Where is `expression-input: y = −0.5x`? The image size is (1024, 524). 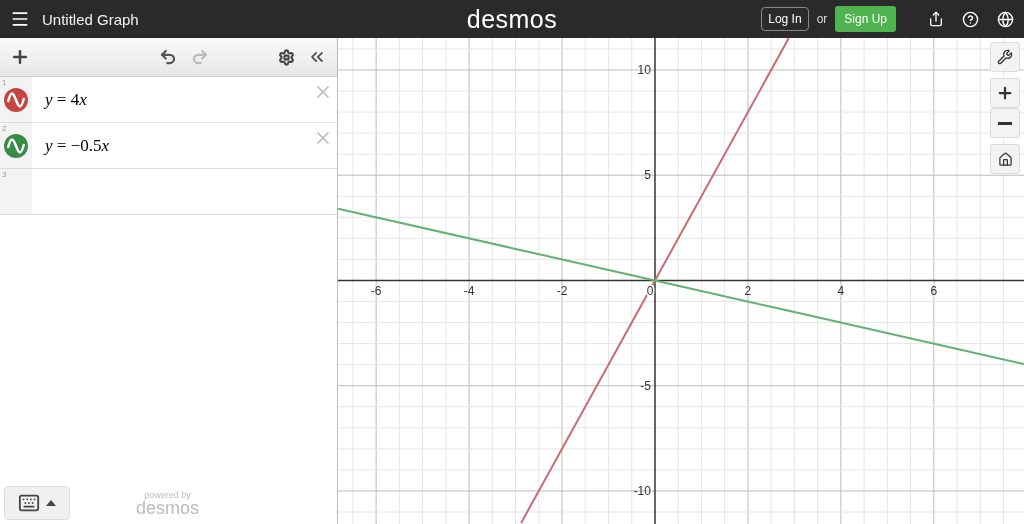
expression-input: y = −0.5x is located at coordinates (77, 145).